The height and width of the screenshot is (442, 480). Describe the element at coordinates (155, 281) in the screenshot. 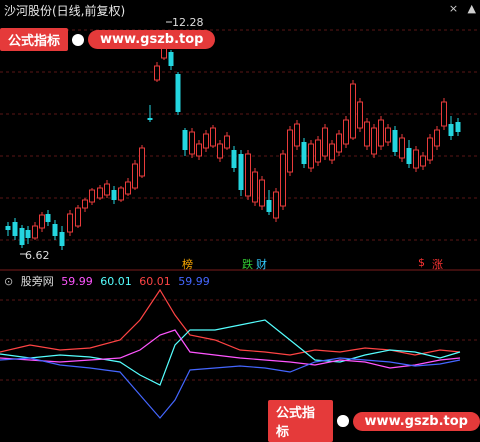

I see `indicator-value-3: 60.01` at that location.